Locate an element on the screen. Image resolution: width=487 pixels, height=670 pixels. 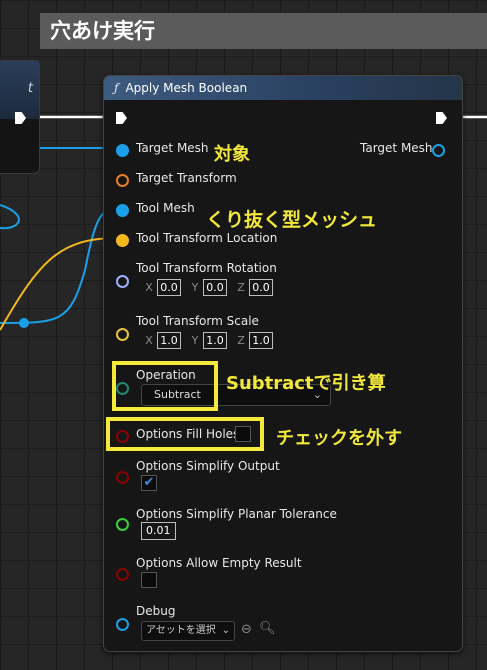
tool-location-pin-icon is located at coordinates (122, 240).